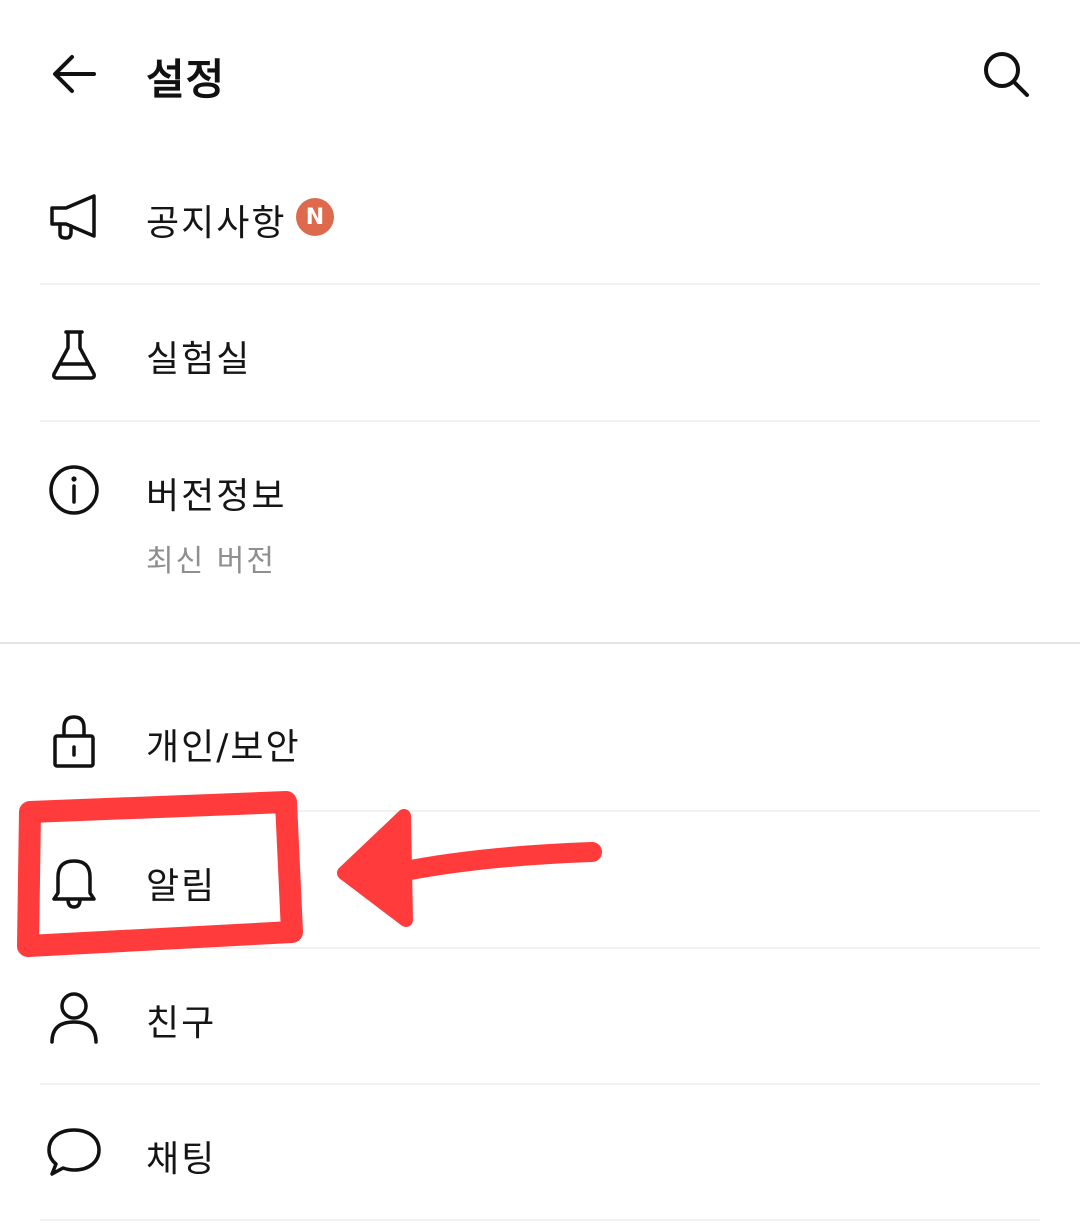  What do you see at coordinates (540, 741) in the screenshot?
I see `menu-item-privacy: 개인/보안` at bounding box center [540, 741].